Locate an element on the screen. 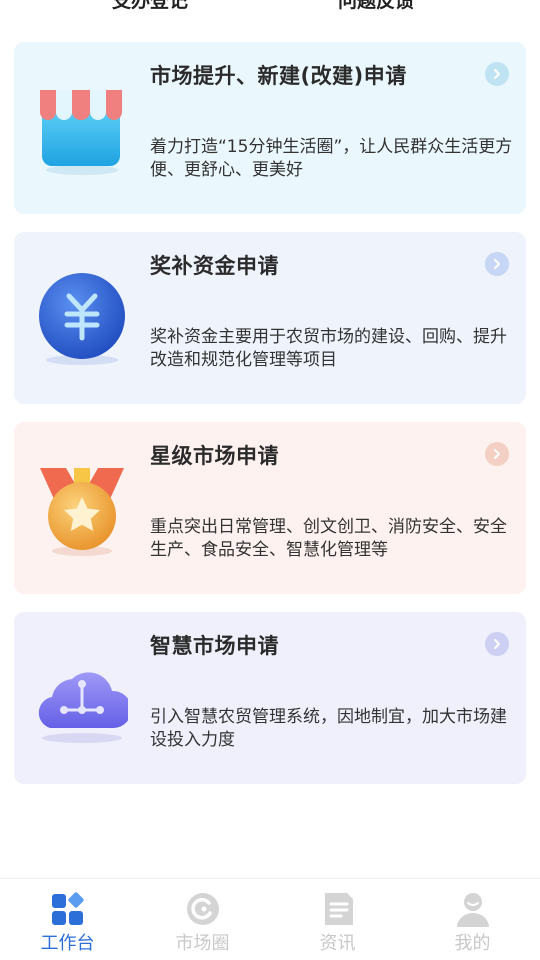  card-title: 市场提升、新建(改建)申请 is located at coordinates (278, 76).